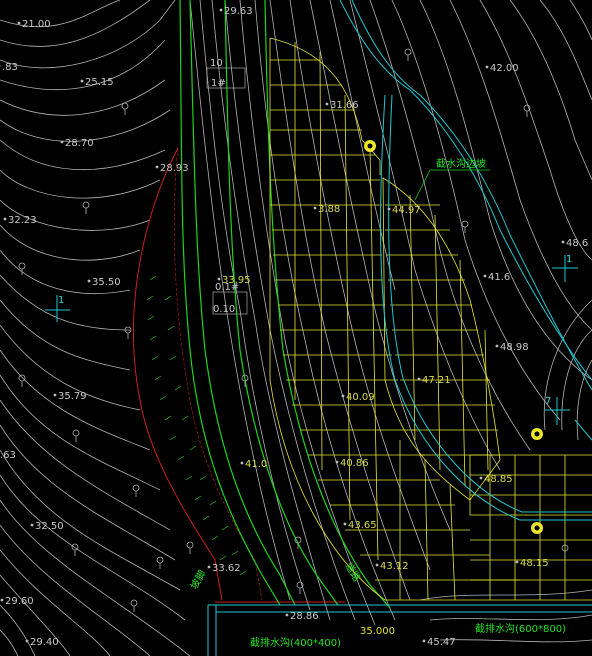 The height and width of the screenshot is (656, 592). What do you see at coordinates (344, 105) in the screenshot?
I see `elevation-label: 31.66` at bounding box center [344, 105].